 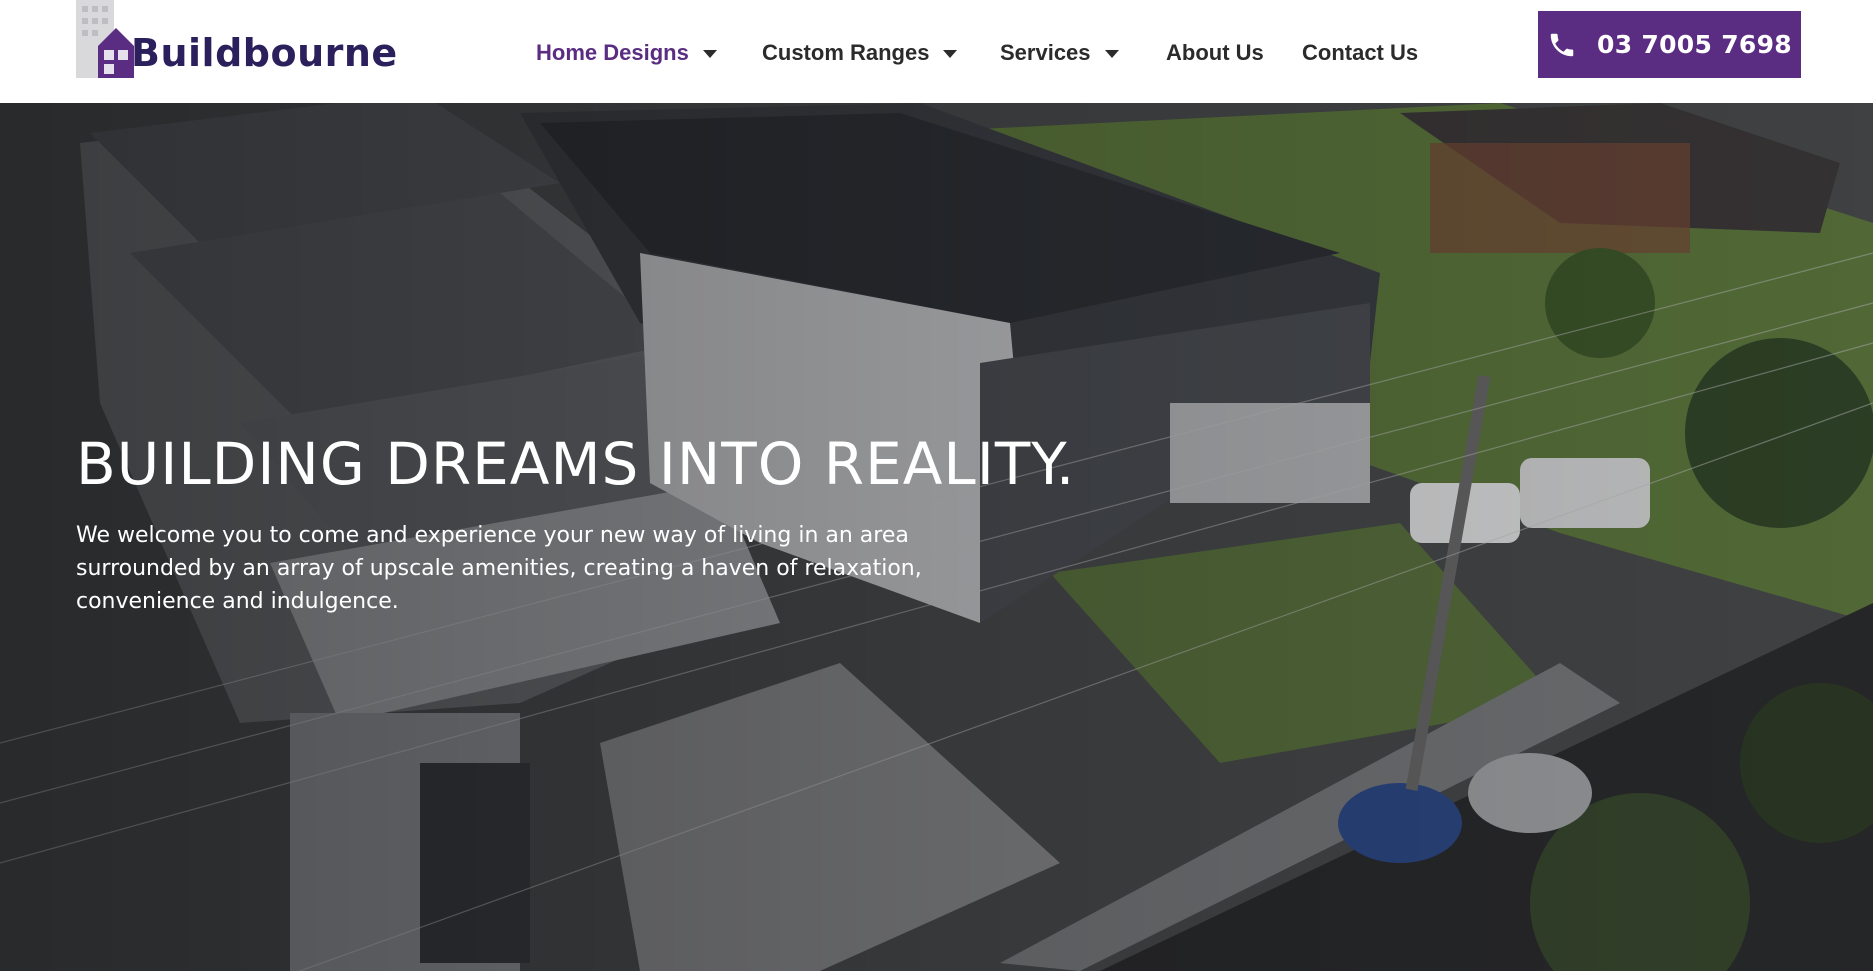 I want to click on logo-wordmark: Buildbourne, so click(x=264, y=53).